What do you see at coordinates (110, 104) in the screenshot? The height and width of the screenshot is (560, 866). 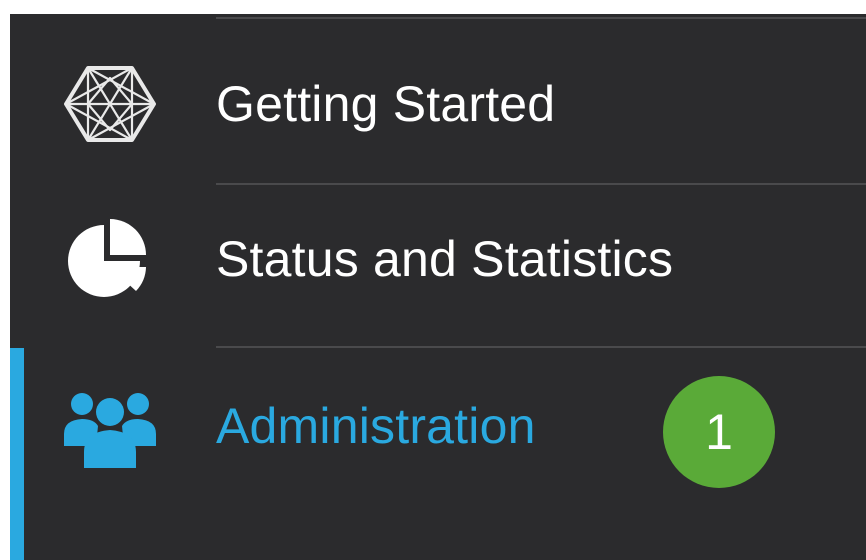 I see `getting-started-icon` at bounding box center [110, 104].